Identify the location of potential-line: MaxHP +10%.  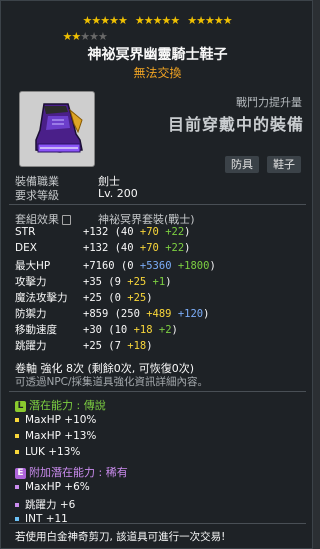
(55, 420).